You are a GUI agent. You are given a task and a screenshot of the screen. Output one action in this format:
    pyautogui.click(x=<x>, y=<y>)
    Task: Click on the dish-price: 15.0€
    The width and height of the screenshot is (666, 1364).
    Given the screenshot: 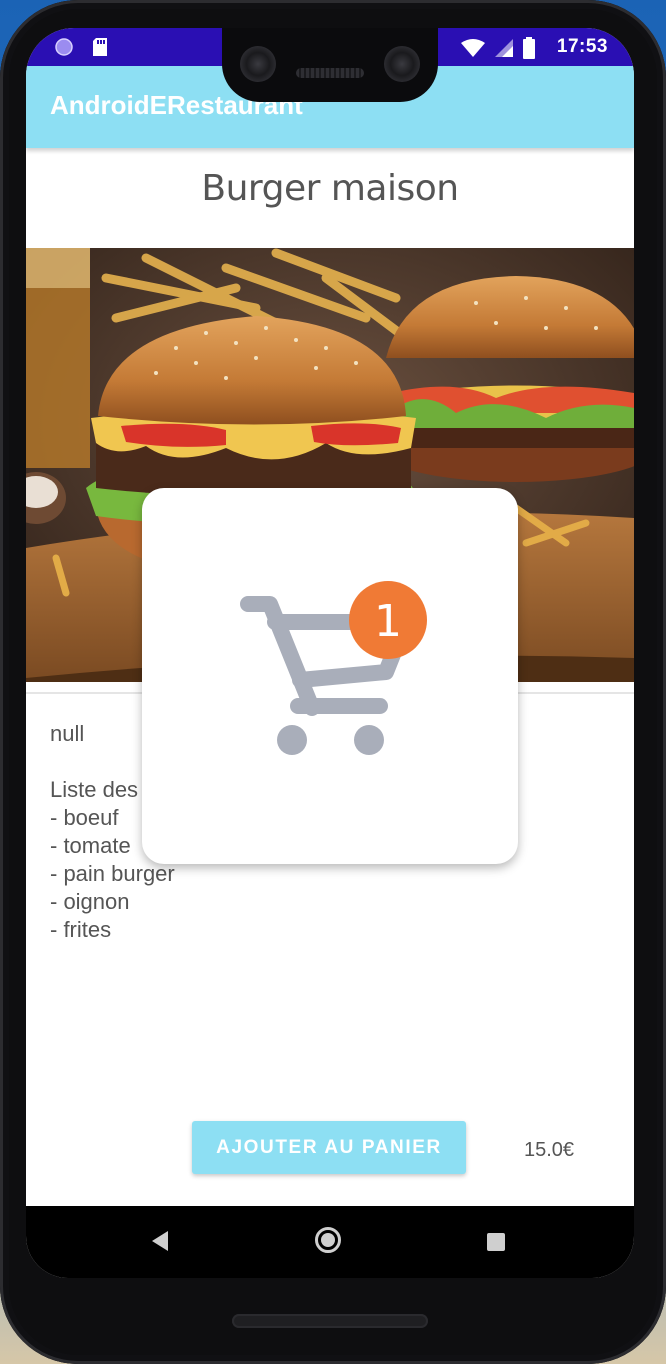 What is the action you would take?
    pyautogui.click(x=549, y=1150)
    